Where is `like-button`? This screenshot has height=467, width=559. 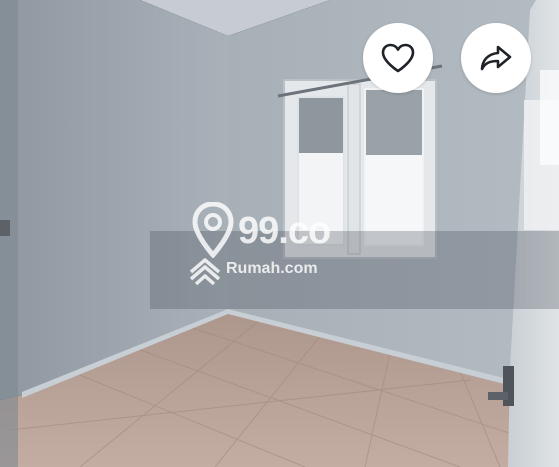
like-button is located at coordinates (398, 58).